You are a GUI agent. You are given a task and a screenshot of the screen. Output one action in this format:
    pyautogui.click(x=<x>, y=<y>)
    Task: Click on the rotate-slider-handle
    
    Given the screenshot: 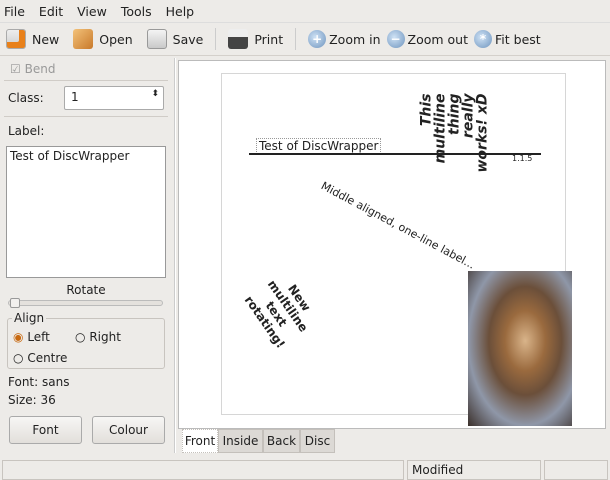 What is the action you would take?
    pyautogui.click(x=15, y=303)
    